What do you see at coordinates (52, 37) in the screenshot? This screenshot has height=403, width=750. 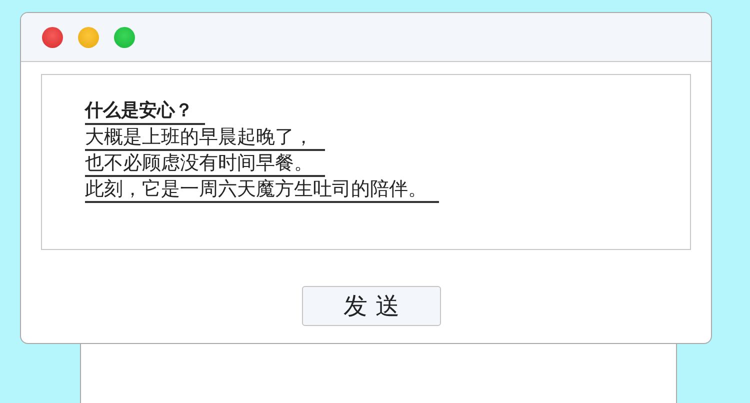 I see `close-button` at bounding box center [52, 37].